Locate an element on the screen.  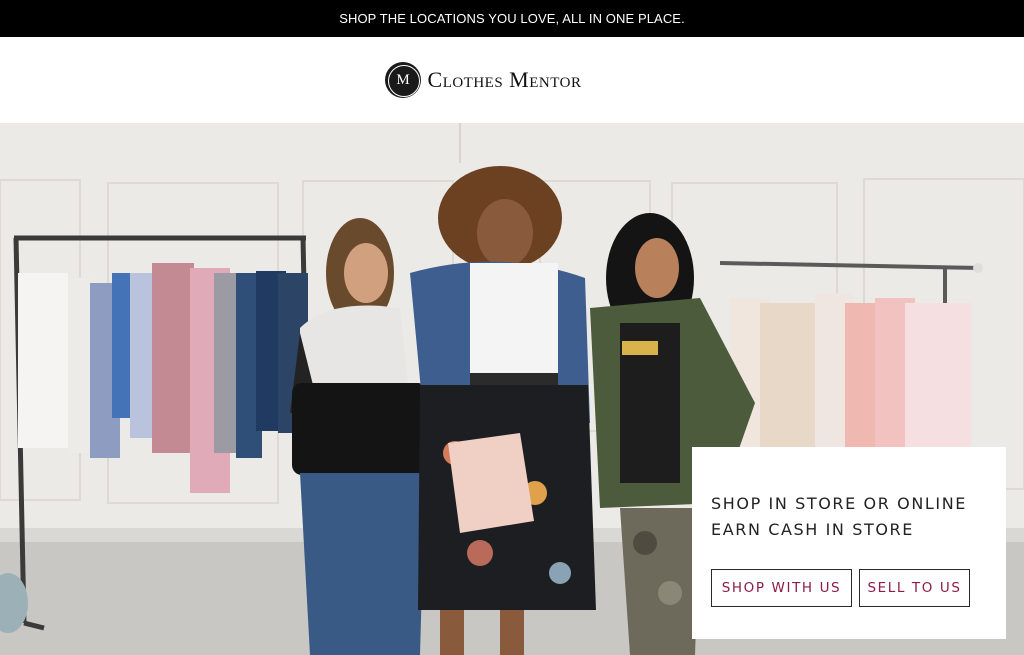
promo-buttons: SHOP WITH US SELL TO US is located at coordinates (849, 588).